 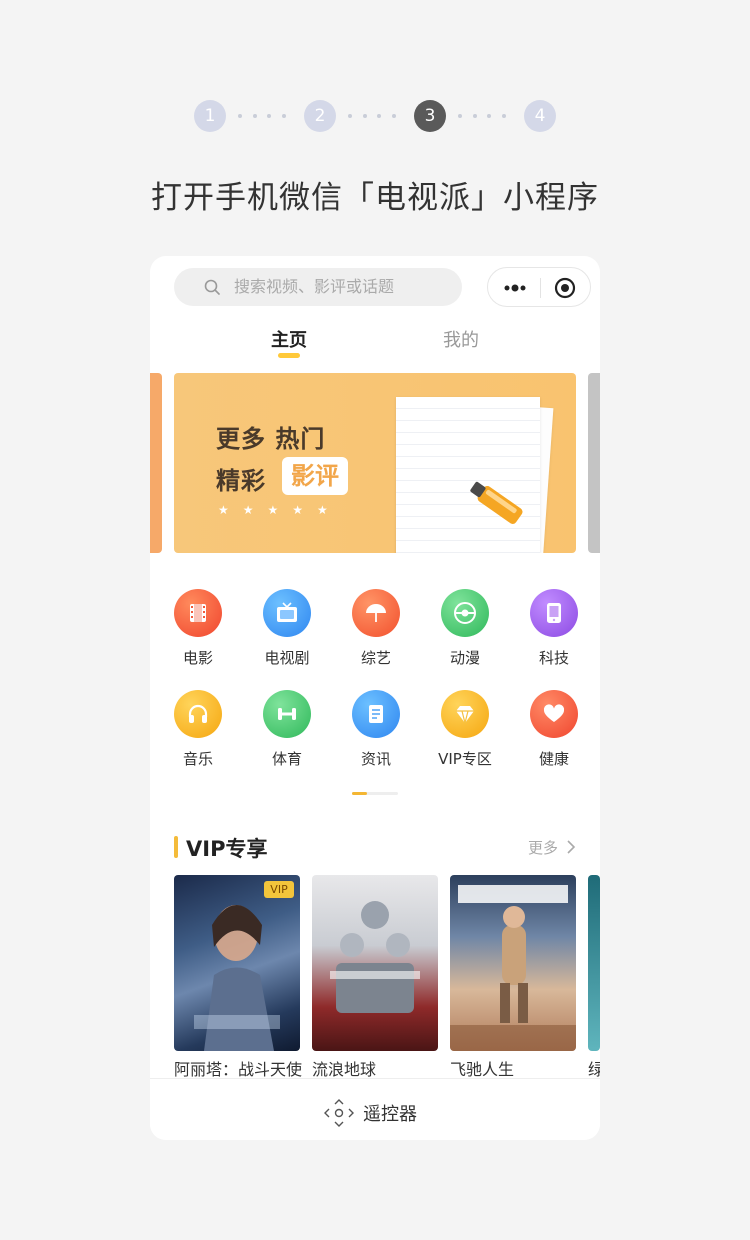 What do you see at coordinates (375, 198) in the screenshot?
I see `instruction-text: 打开手机微信「电视派」小程序` at bounding box center [375, 198].